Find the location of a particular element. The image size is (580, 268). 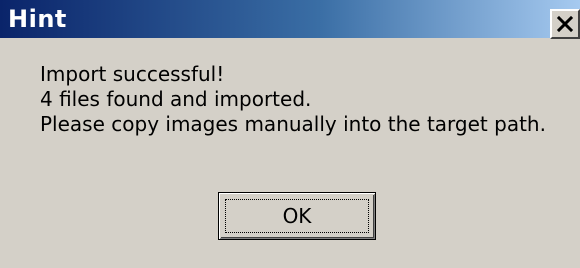

window-title: Hint is located at coordinates (37, 19).